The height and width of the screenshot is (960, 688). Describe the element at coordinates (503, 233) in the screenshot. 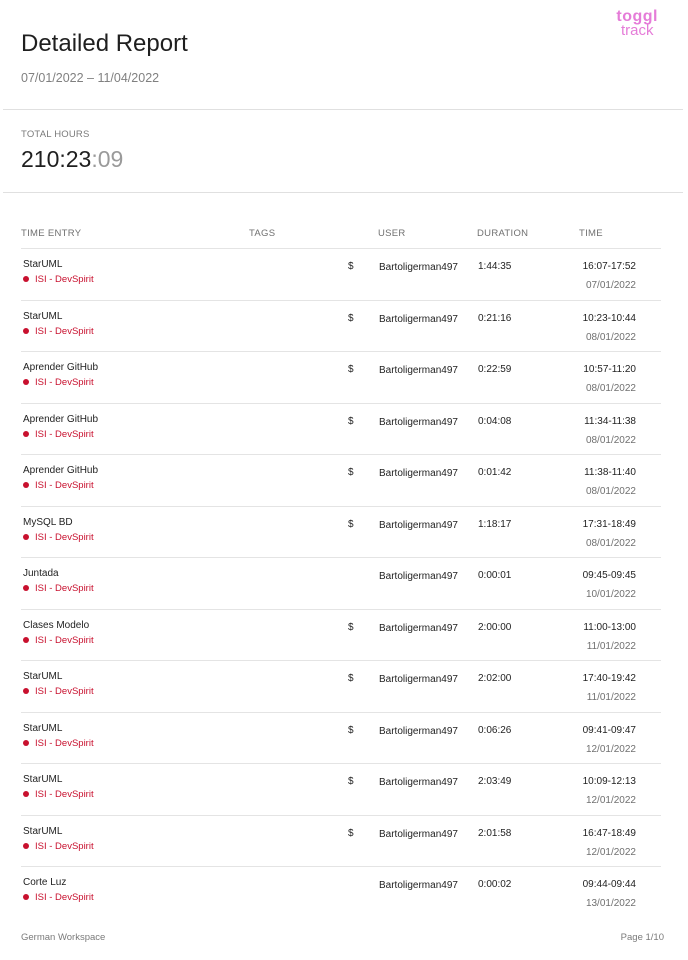

I see `header-duration: DURATION` at that location.